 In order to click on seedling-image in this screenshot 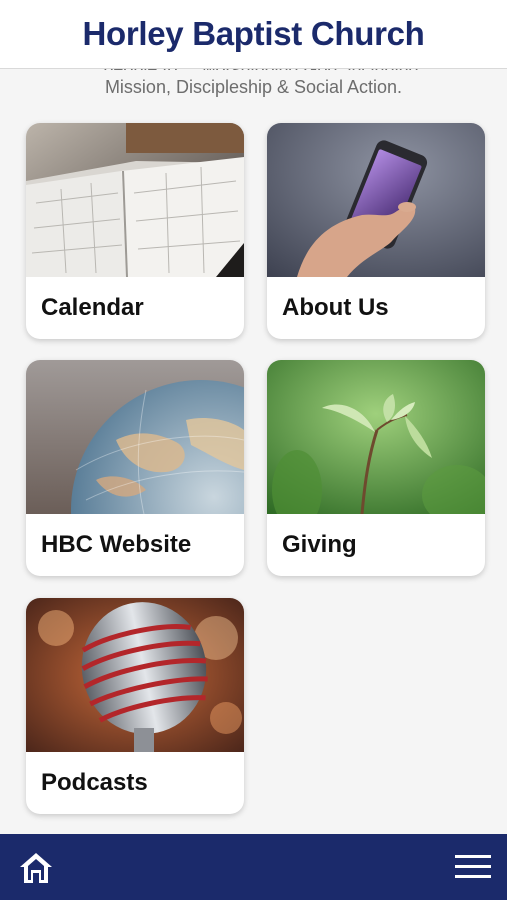, I will do `click(376, 437)`.